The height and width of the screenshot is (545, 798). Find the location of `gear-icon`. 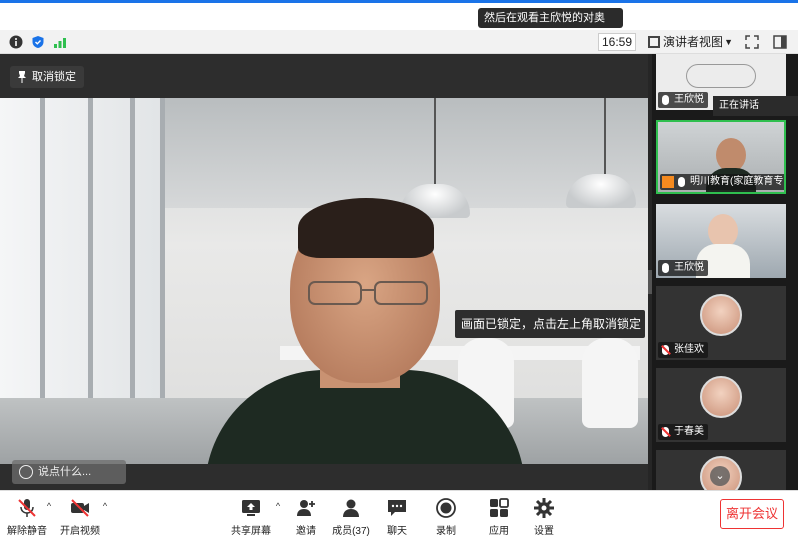

gear-icon is located at coordinates (544, 508).